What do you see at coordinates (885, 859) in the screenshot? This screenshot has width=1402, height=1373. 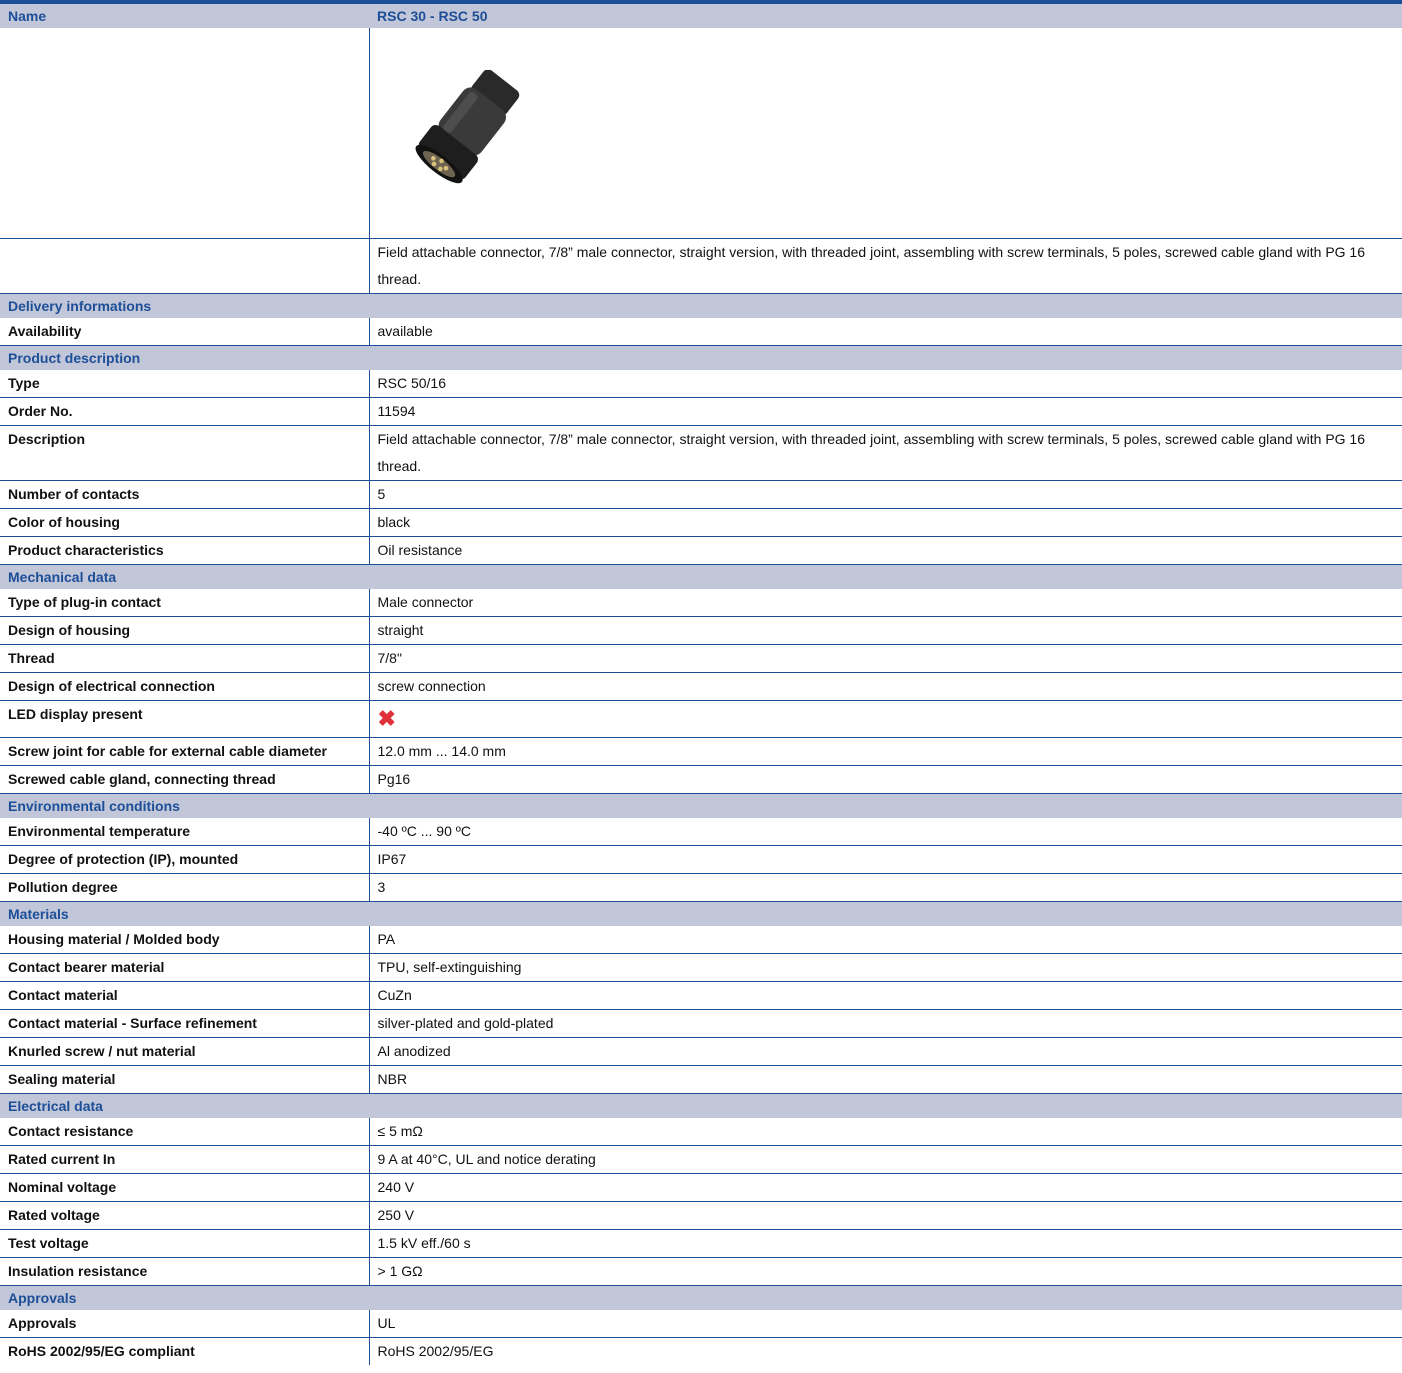 I see `spec-value: IP67` at bounding box center [885, 859].